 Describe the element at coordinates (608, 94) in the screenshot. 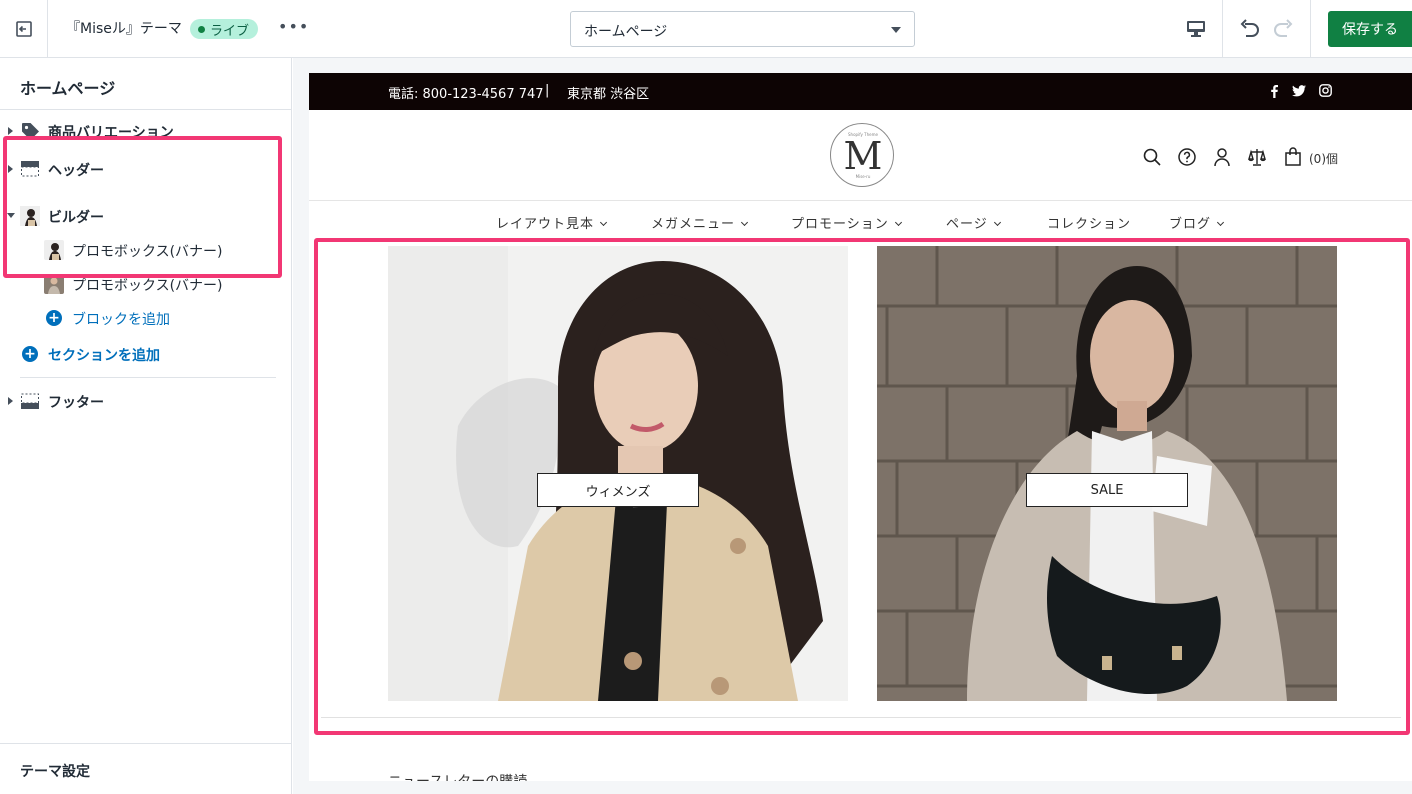

I see `address-text: 東京都 渋谷区` at that location.